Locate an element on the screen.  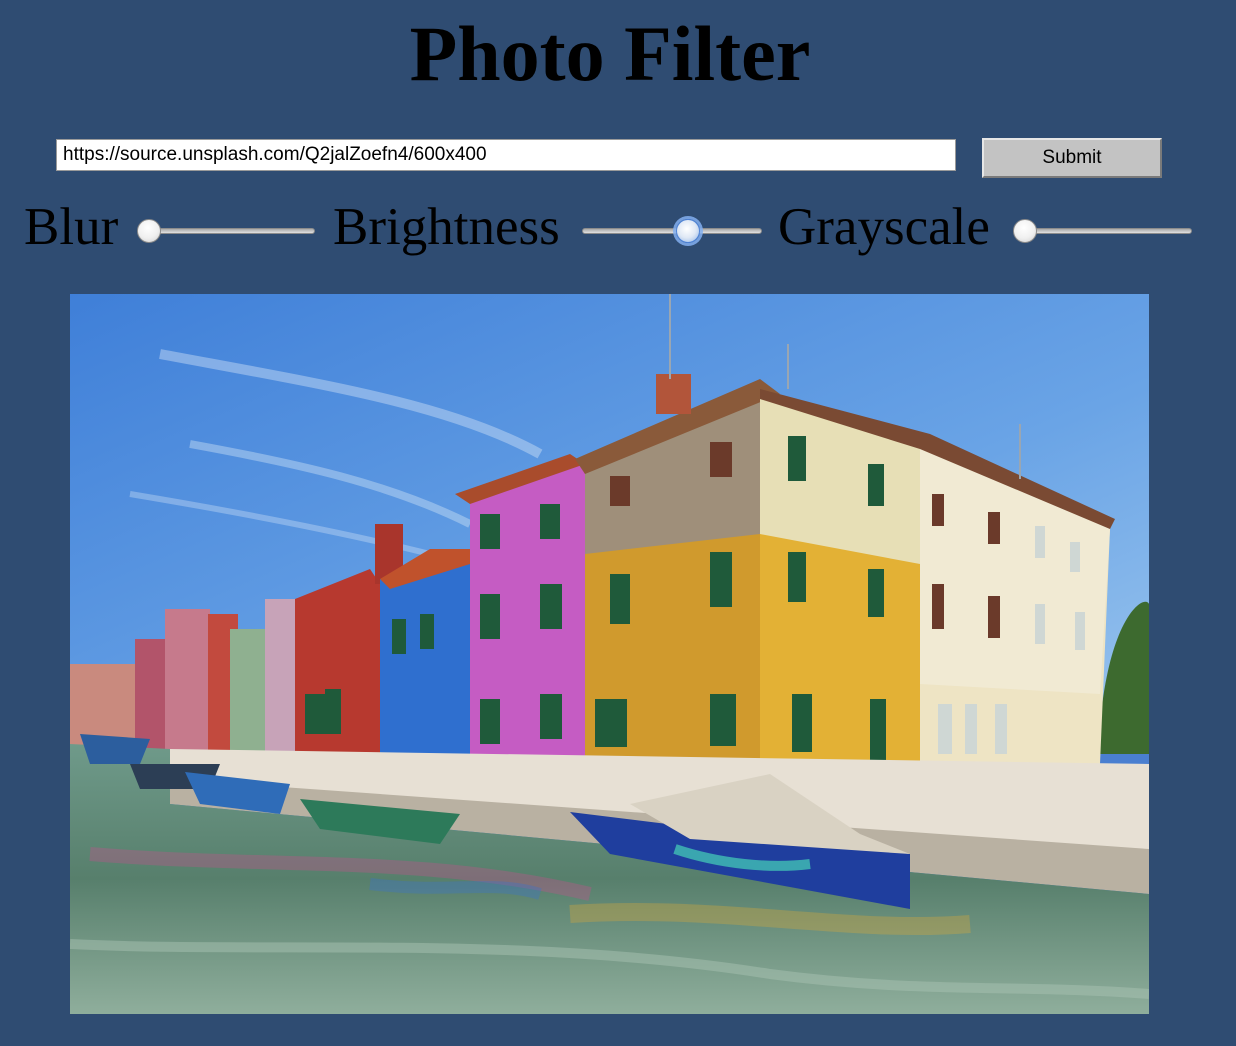
submit-button: Submit is located at coordinates (1072, 158).